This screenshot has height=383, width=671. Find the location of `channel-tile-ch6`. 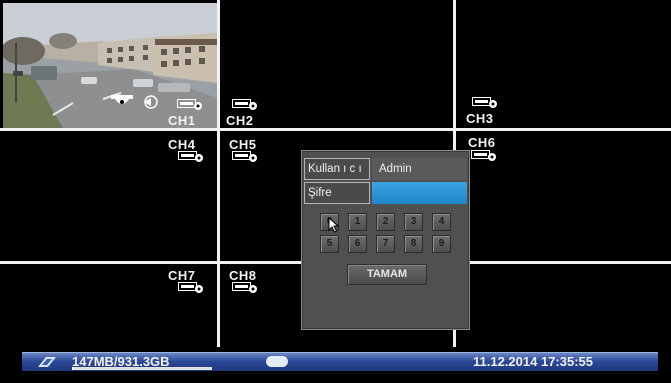

channel-tile-ch6 is located at coordinates (570, 196).